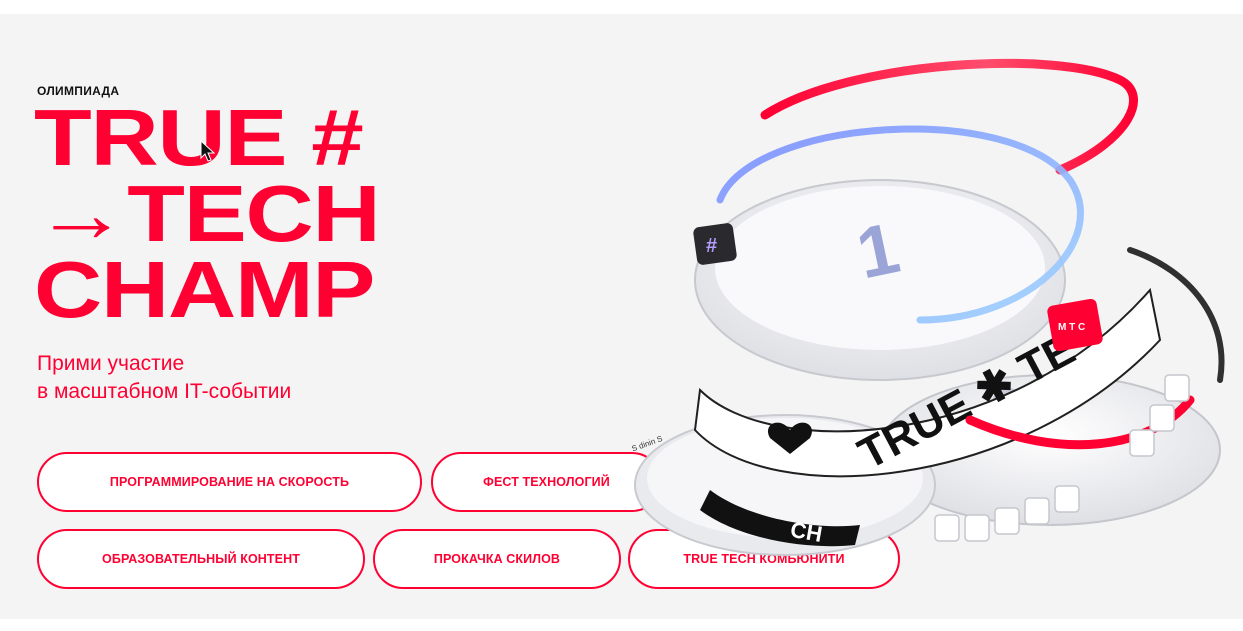  Describe the element at coordinates (164, 378) in the screenshot. I see `hero-subtitle: Прими участие в масштабном IT-событии` at that location.